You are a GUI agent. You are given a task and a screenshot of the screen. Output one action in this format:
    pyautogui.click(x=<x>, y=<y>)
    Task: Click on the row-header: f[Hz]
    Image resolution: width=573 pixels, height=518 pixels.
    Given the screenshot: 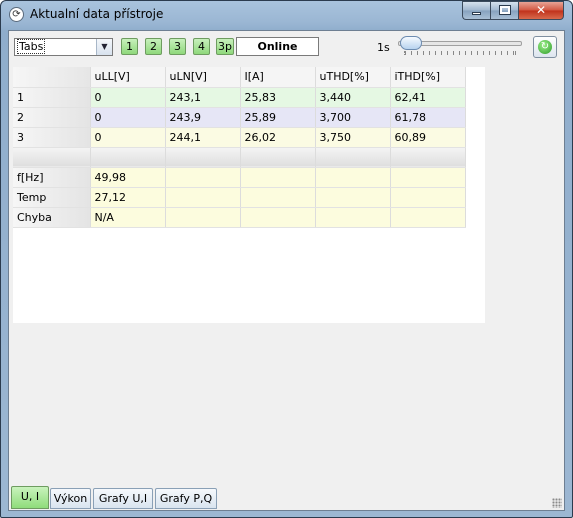 What is the action you would take?
    pyautogui.click(x=52, y=177)
    